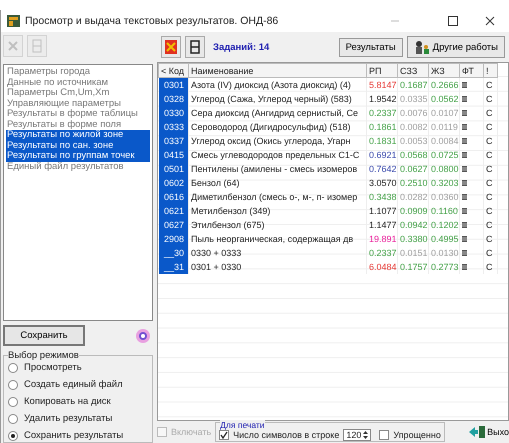 The image size is (509, 443). Describe the element at coordinates (173, 225) in the screenshot. I see `code-cell: 0627` at that location.